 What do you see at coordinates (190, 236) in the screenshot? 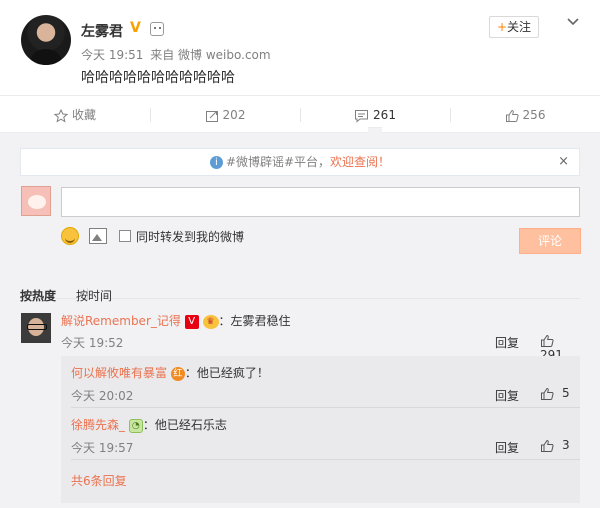
I see `also-repost-label: 同时转发到我的微博` at bounding box center [190, 236].